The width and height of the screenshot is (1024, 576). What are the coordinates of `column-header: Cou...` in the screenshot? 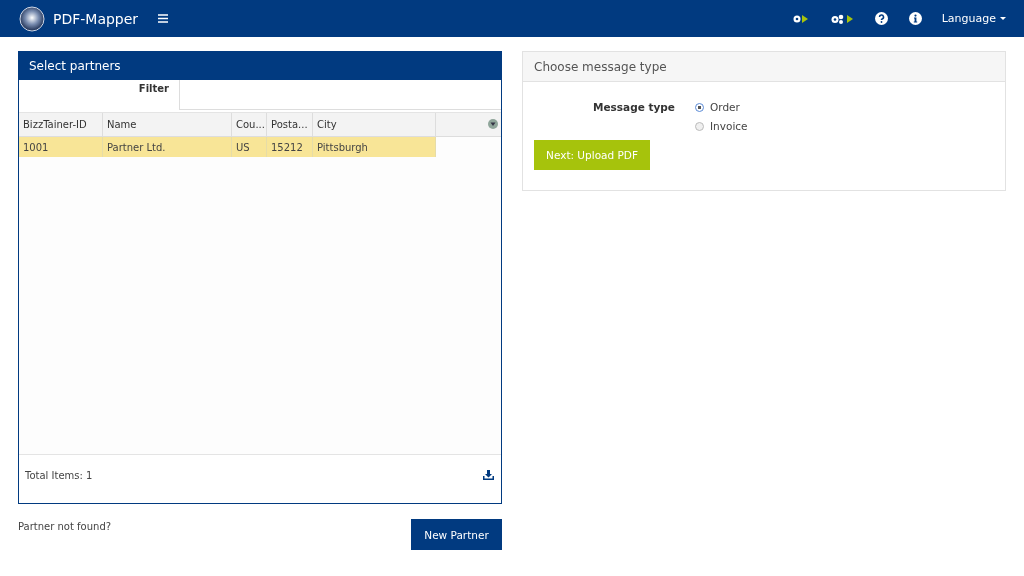 It's located at (249, 124).